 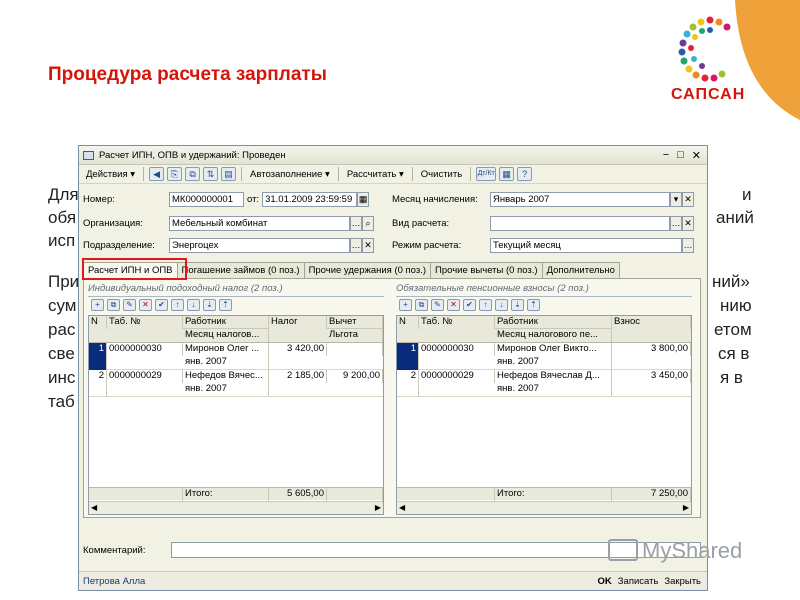 What do you see at coordinates (290, 174) in the screenshot?
I see `autofill-menu: Автозаполнение ▾` at bounding box center [290, 174].